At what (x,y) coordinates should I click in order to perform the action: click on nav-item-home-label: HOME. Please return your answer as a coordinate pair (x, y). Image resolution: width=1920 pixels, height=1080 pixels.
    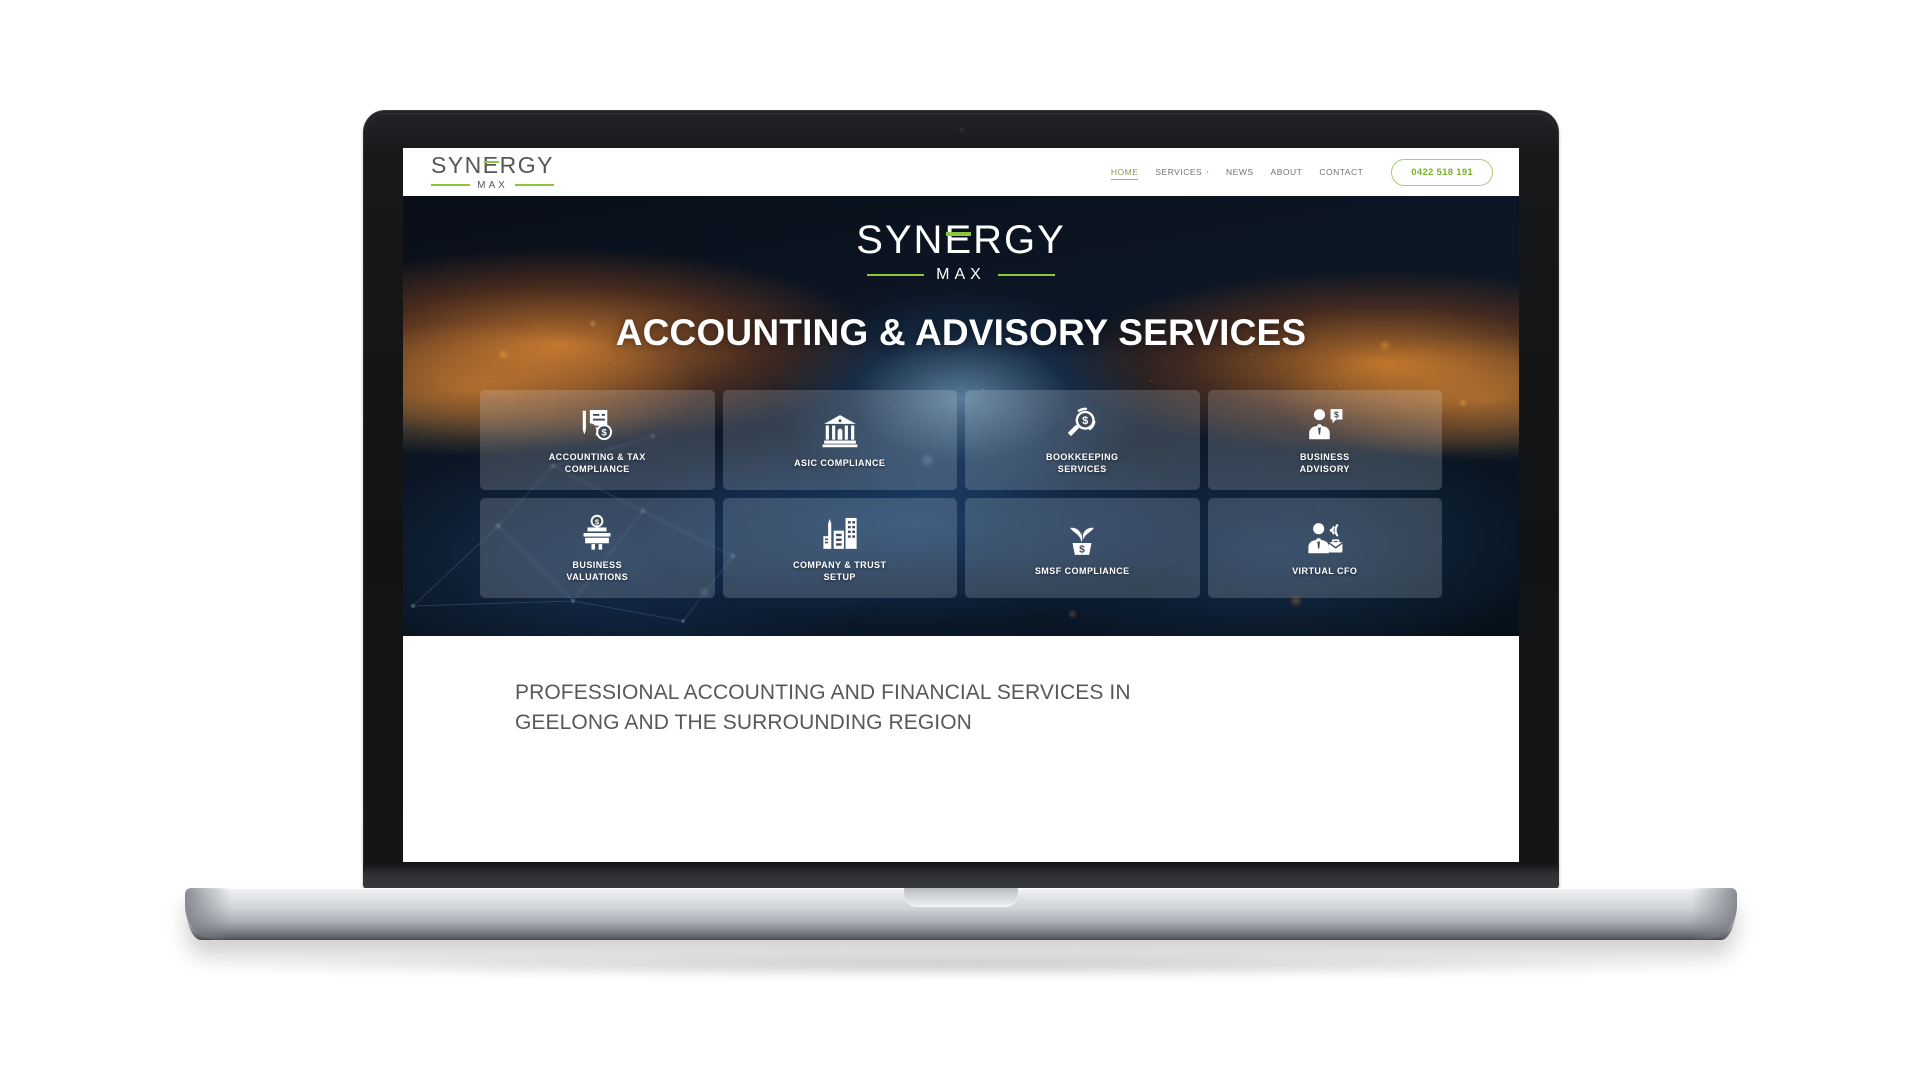
    Looking at the image, I should click on (1124, 171).